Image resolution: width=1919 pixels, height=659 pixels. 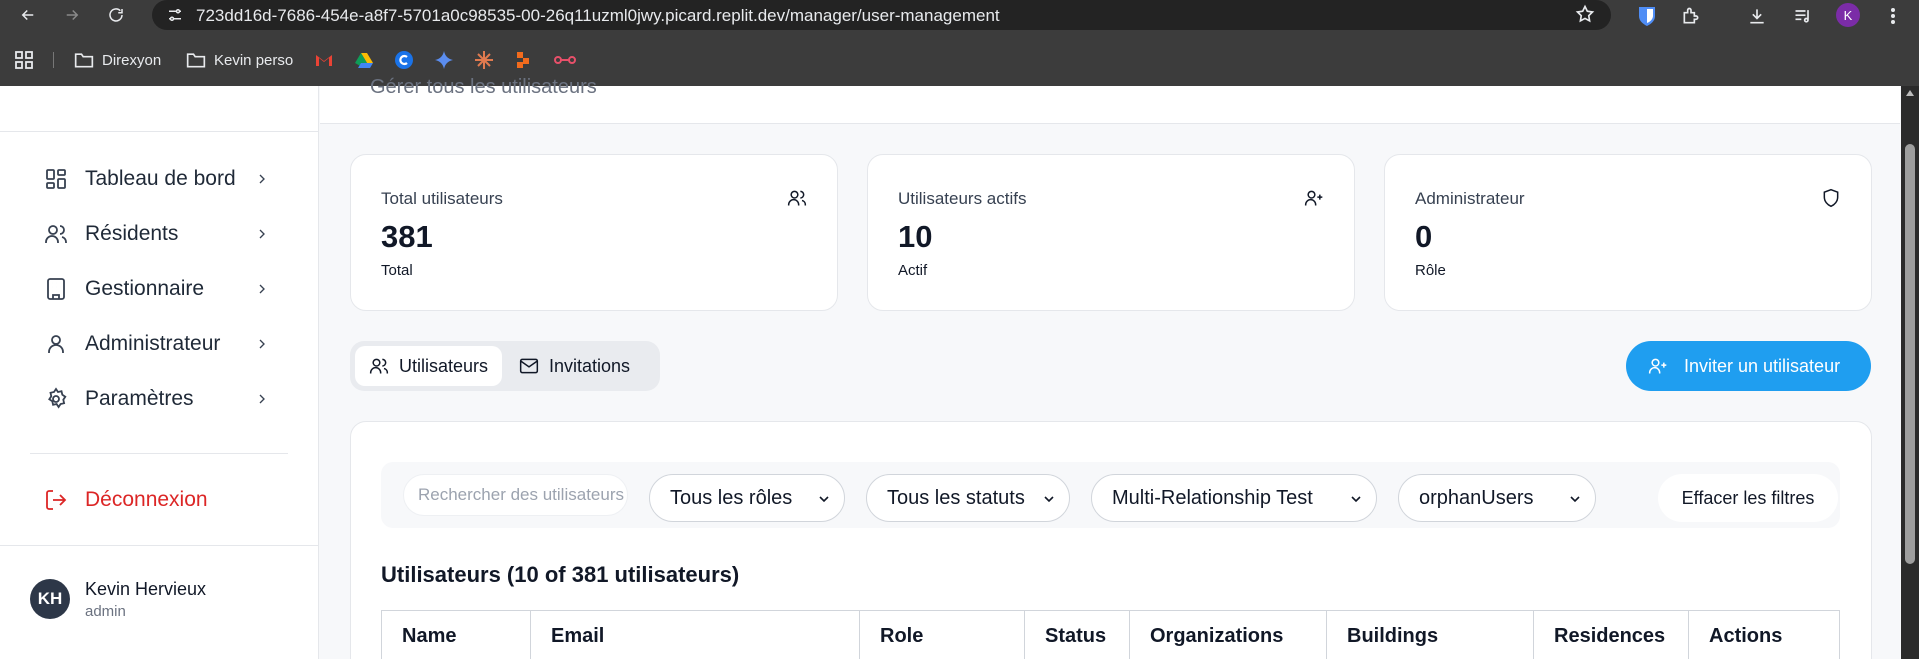 I want to click on logout-icon, so click(x=56, y=500).